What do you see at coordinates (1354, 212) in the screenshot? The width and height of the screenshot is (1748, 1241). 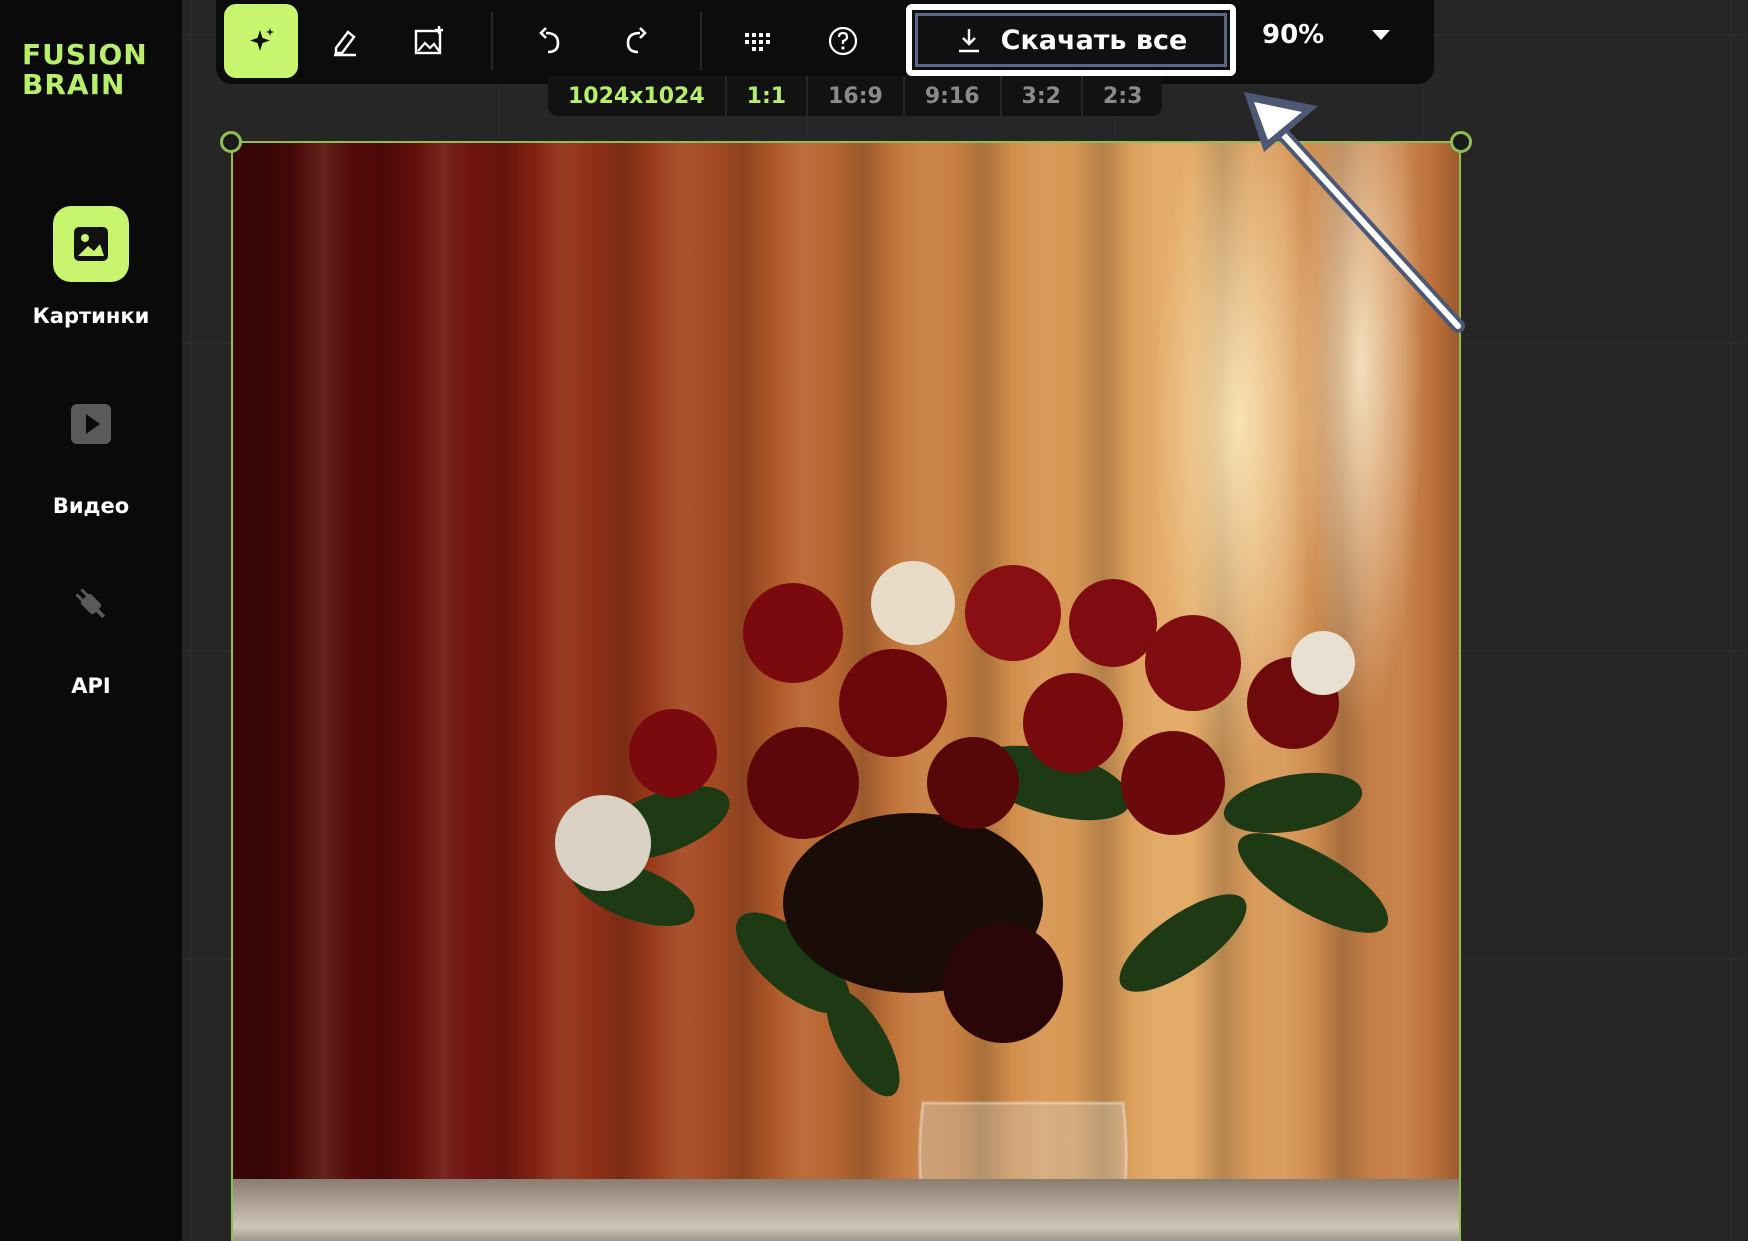 I see `annotation-arrow-icon` at bounding box center [1354, 212].